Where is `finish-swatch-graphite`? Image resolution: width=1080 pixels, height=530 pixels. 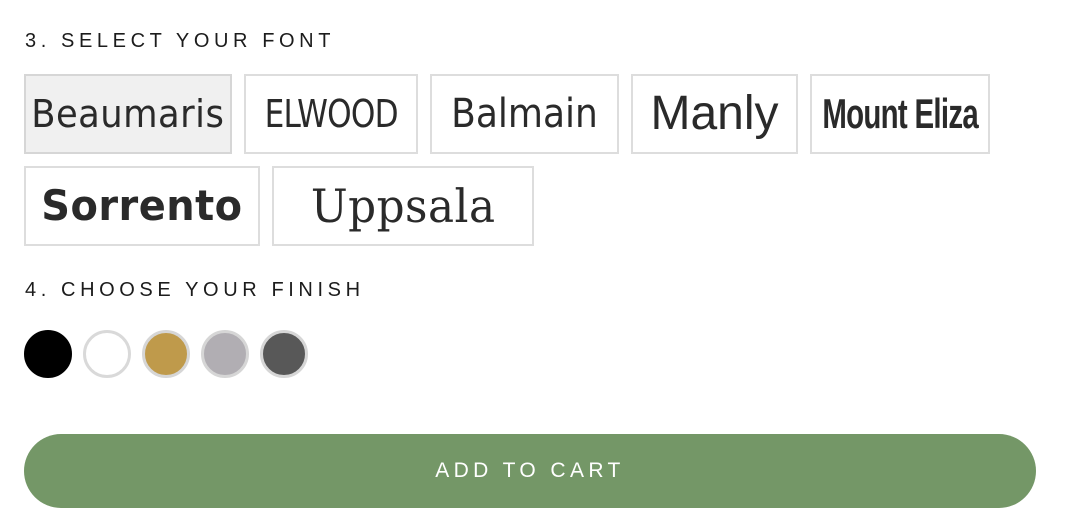 finish-swatch-graphite is located at coordinates (284, 354).